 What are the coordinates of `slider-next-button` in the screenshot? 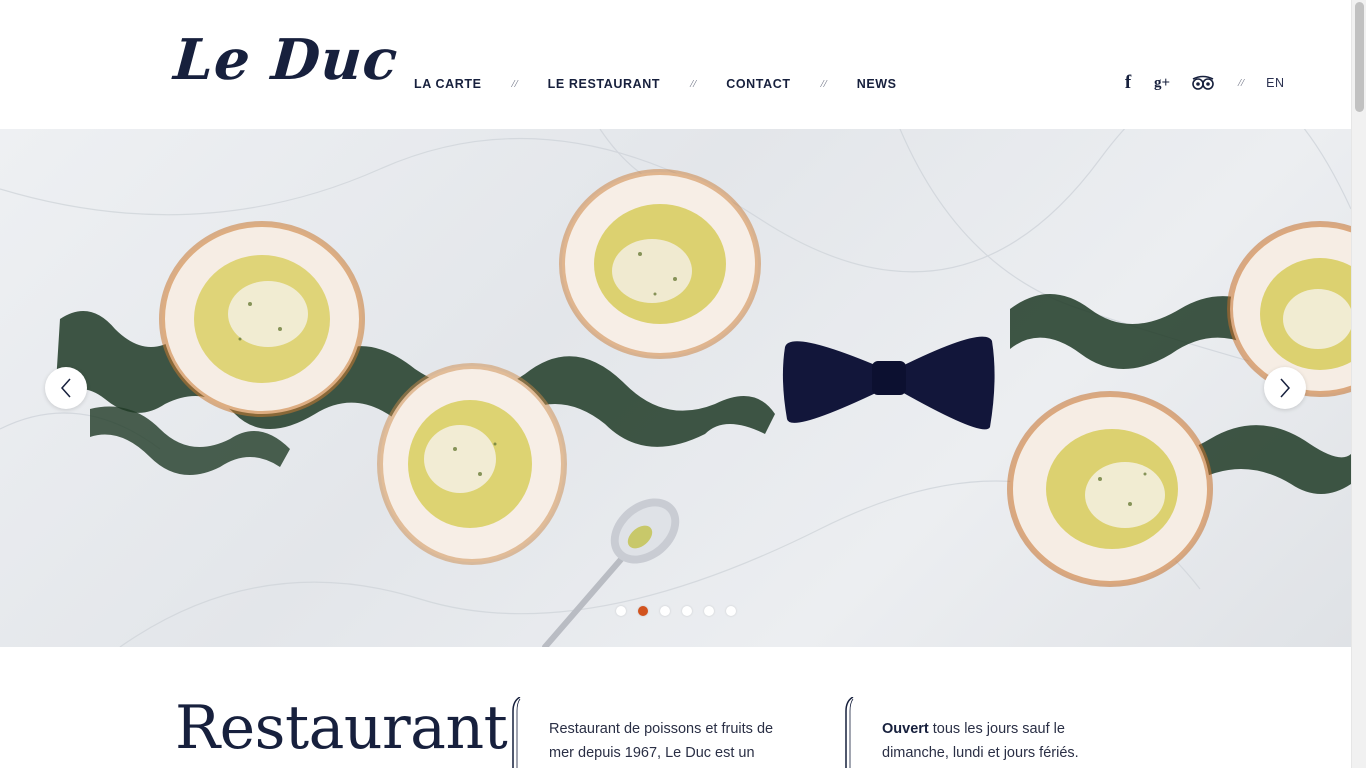 It's located at (1285, 388).